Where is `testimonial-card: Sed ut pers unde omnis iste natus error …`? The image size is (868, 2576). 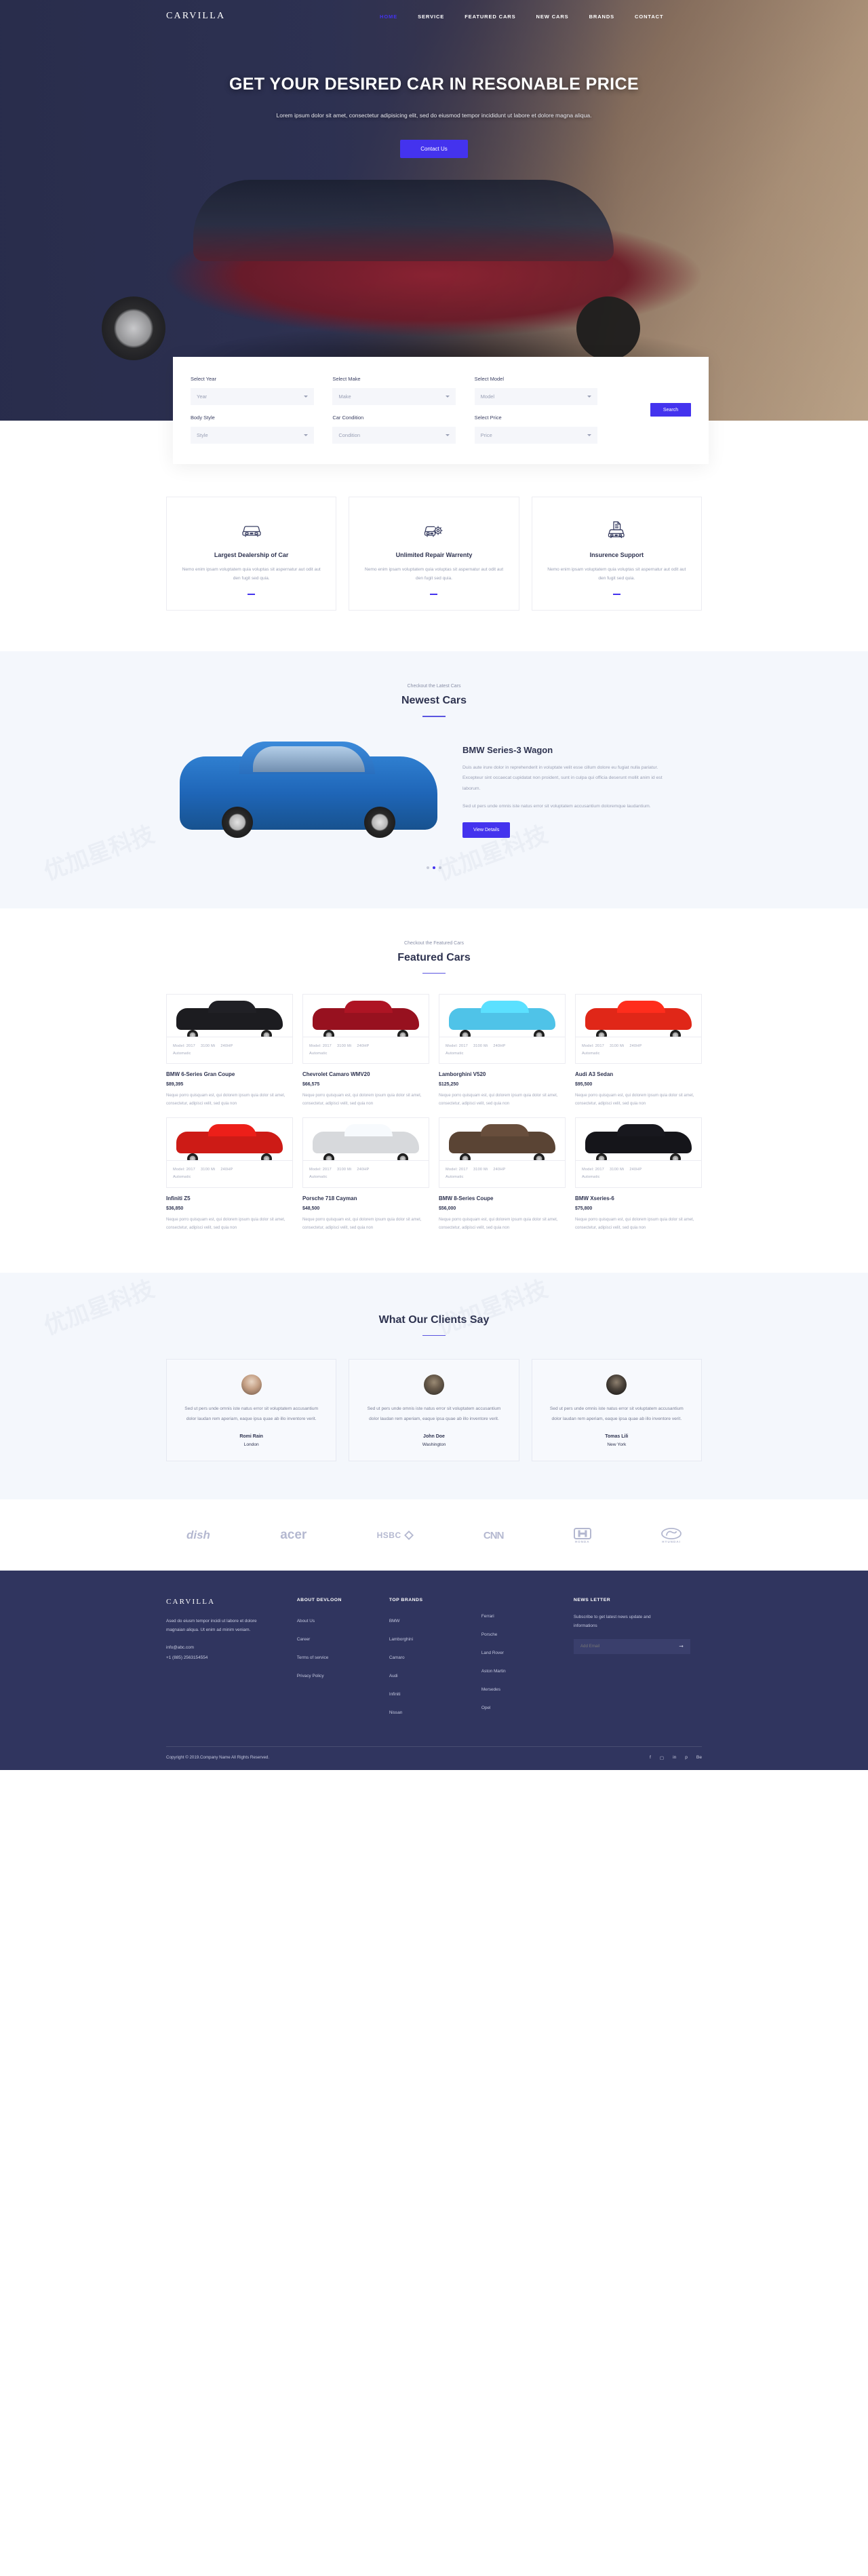
testimonial-card: Sed ut pers unde omnis iste natus error … is located at coordinates (251, 1410).